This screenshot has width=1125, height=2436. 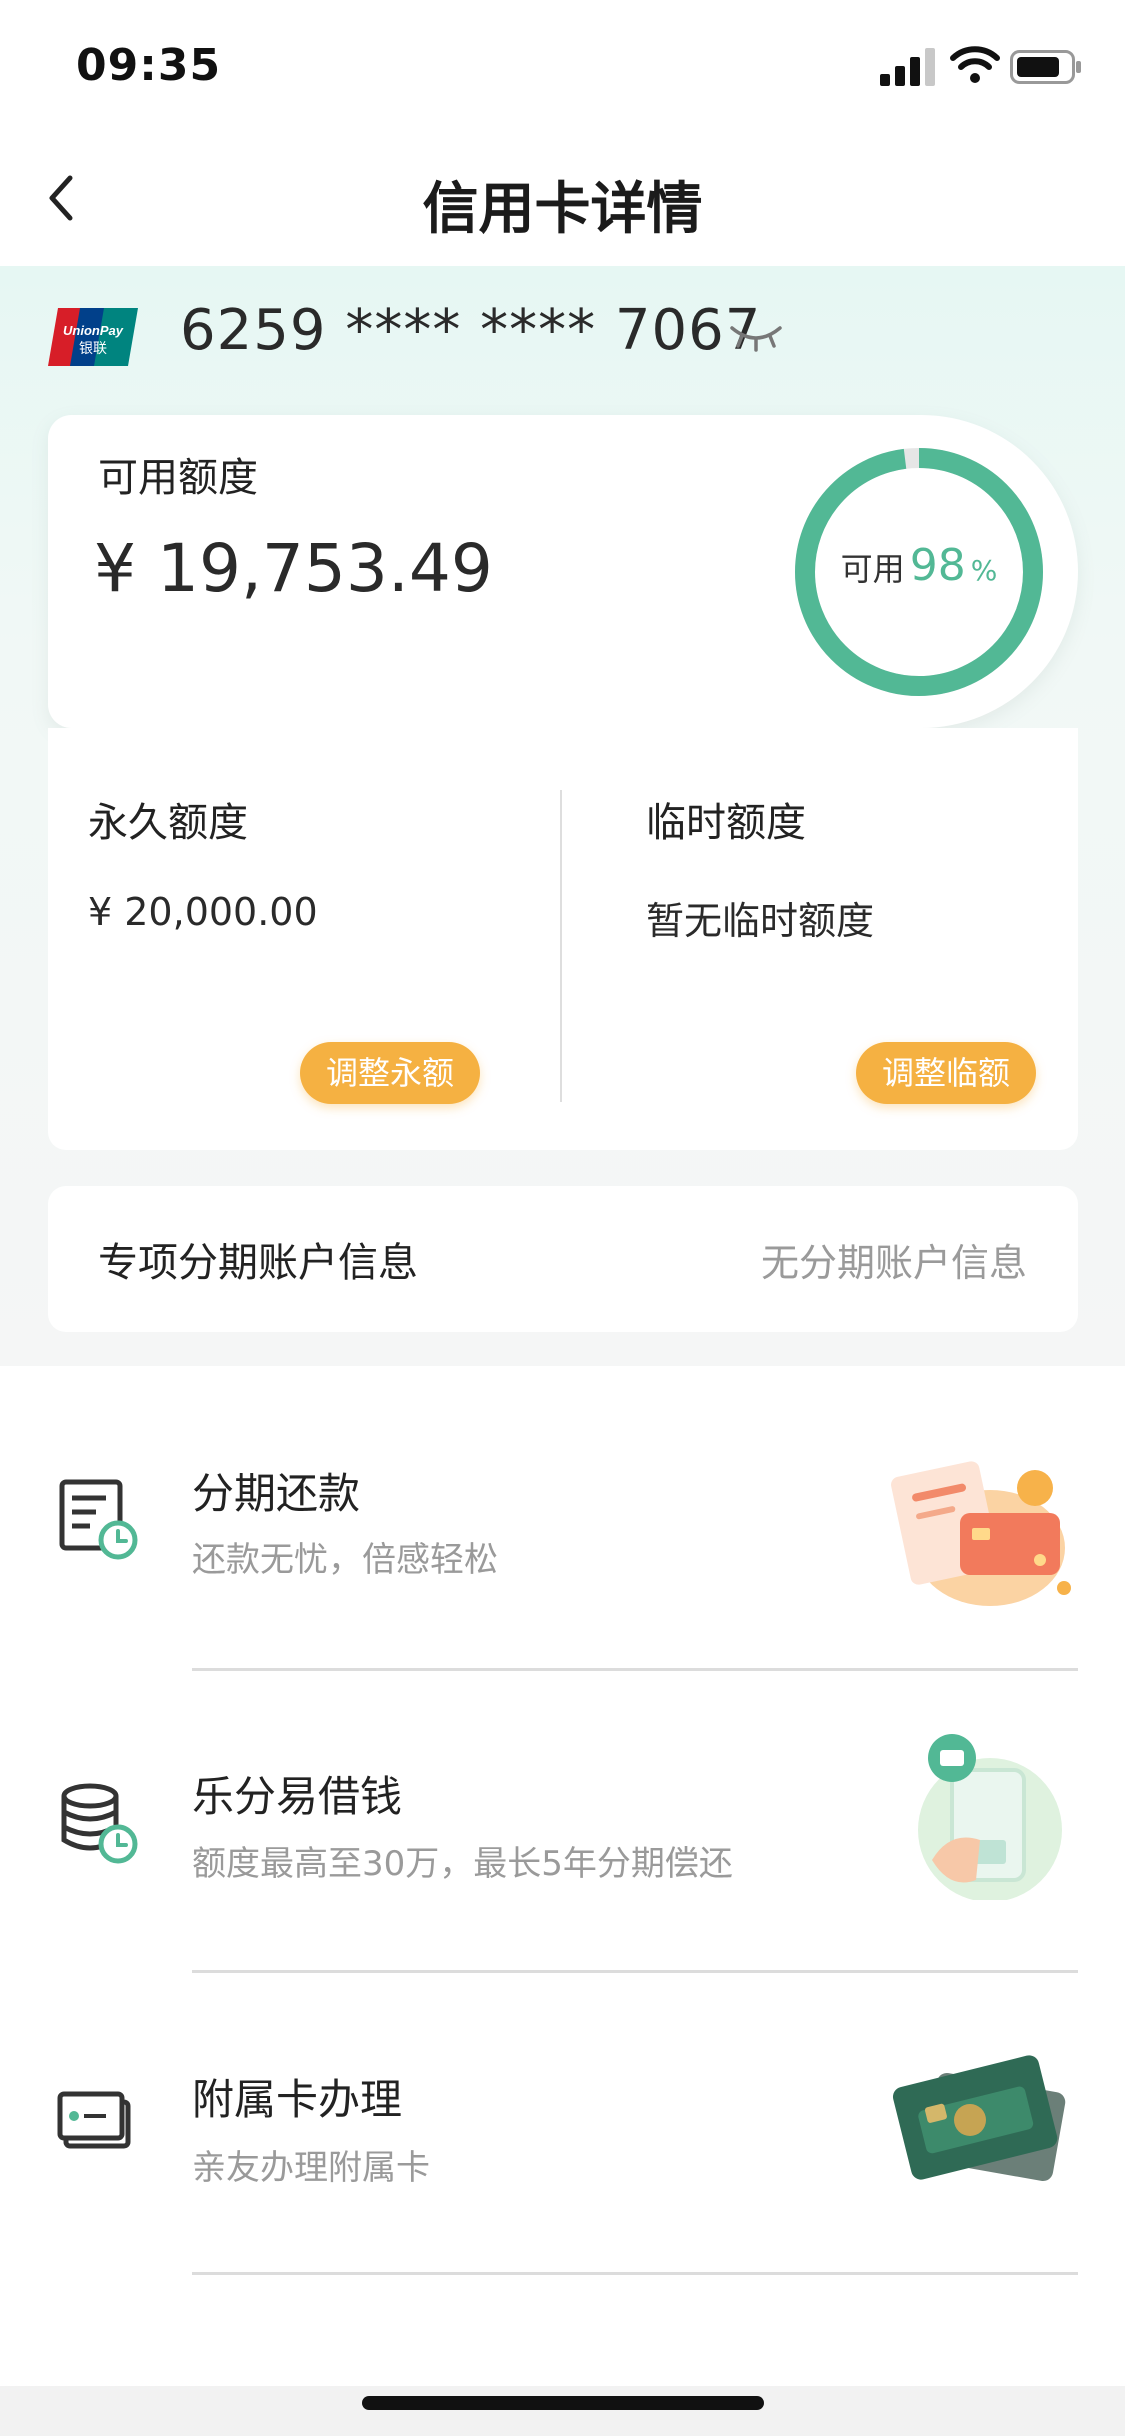 I want to click on service-subtitle: 亲友办理附属卡, so click(x=311, y=2168).